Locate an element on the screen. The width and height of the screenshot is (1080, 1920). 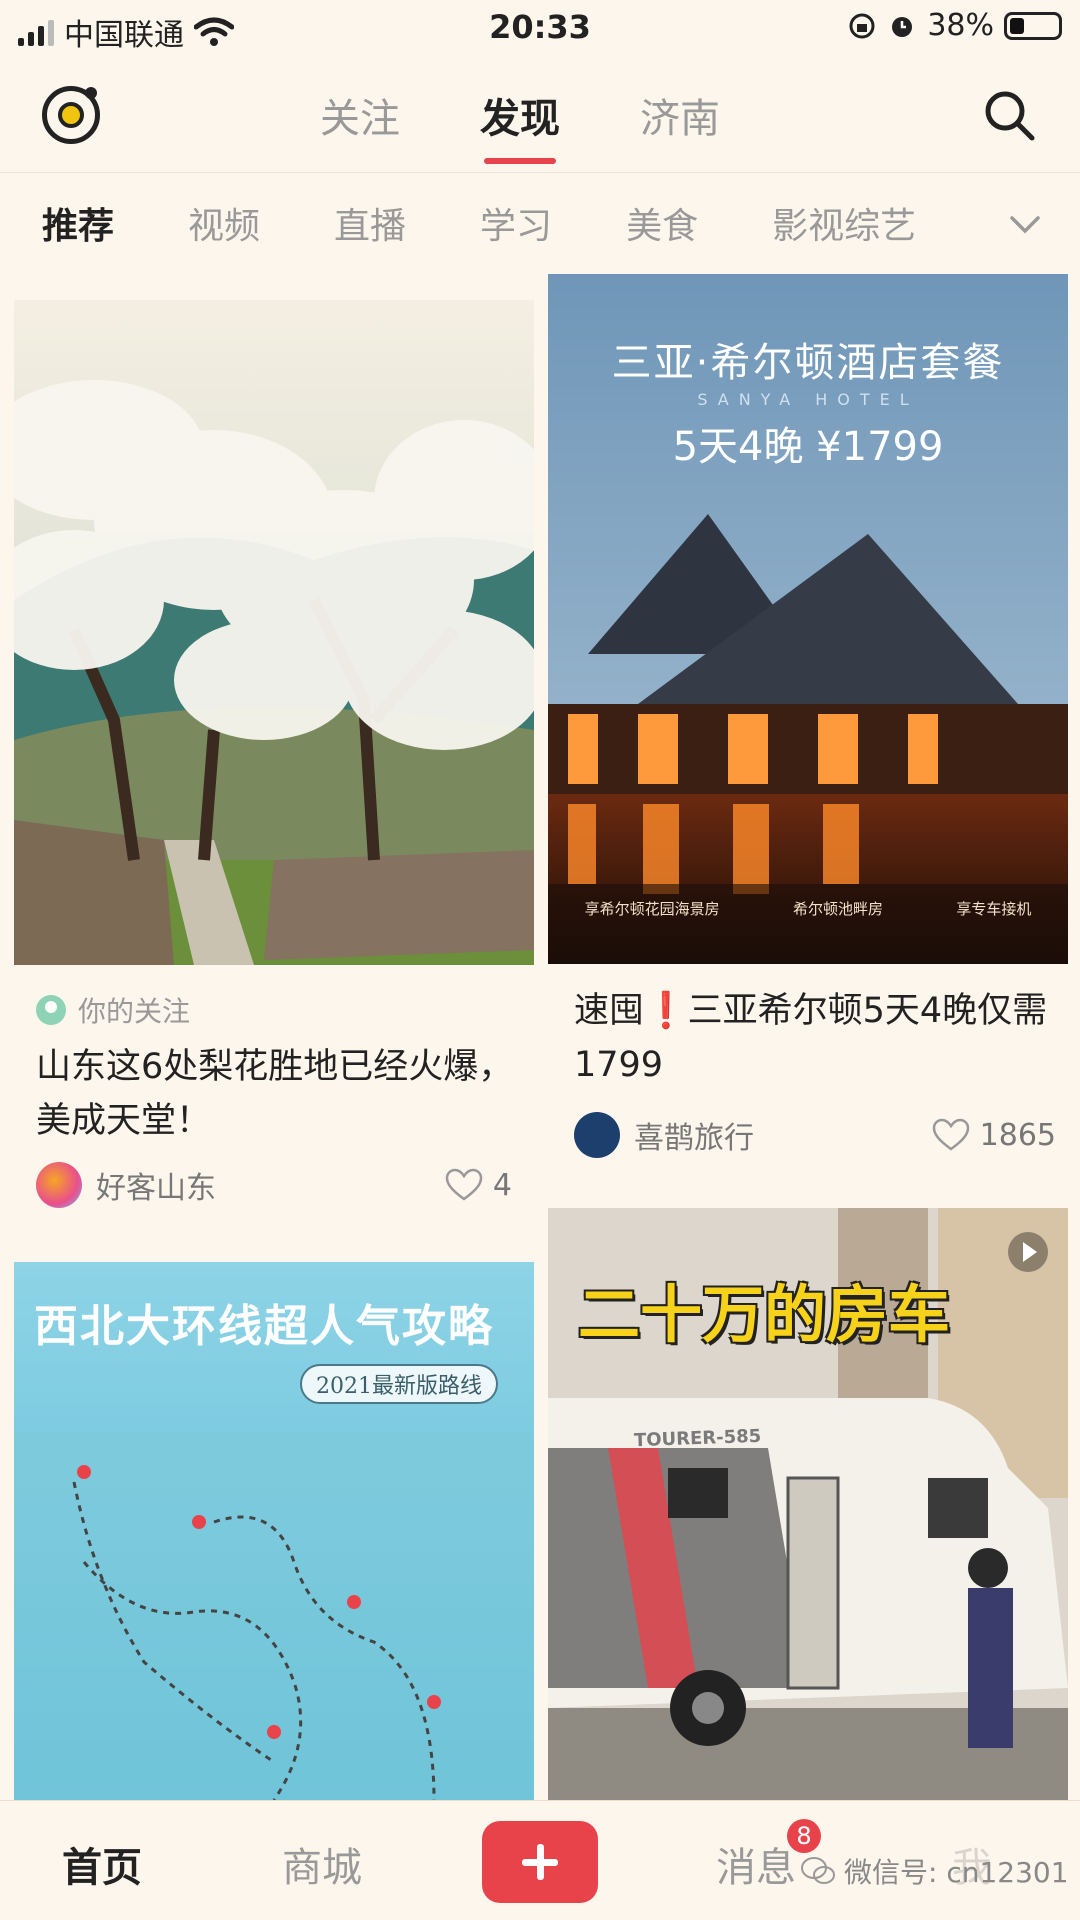
author-name: 喜鹊旅行 is located at coordinates (694, 1135).